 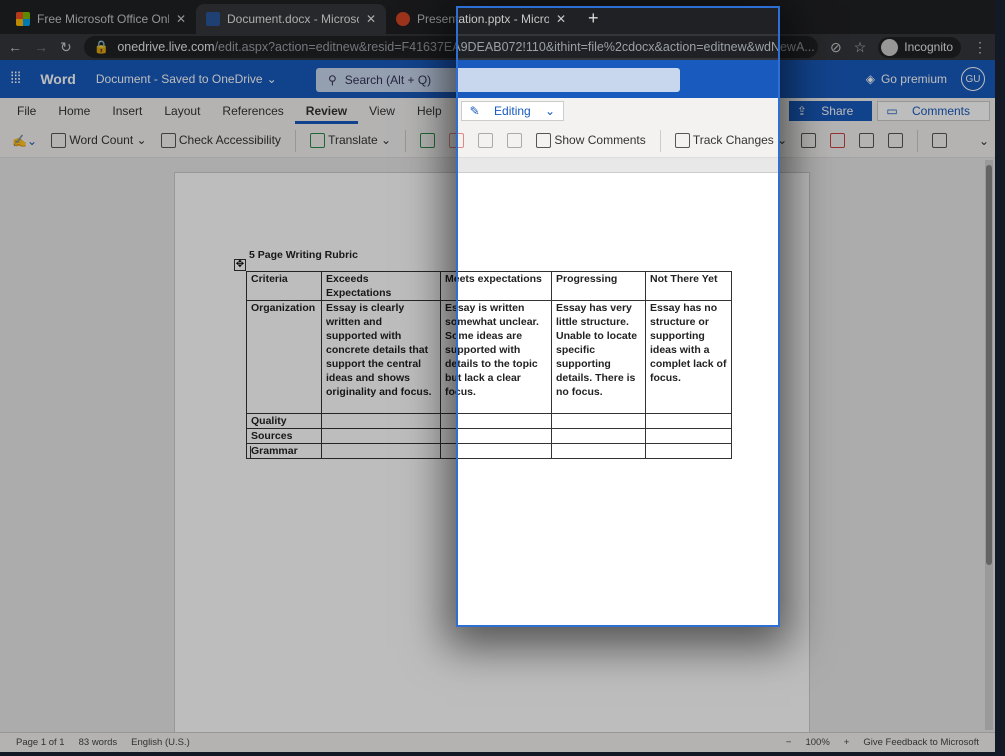 I want to click on tab-title: Free Microsoft Office Online, so click(x=103, y=19).